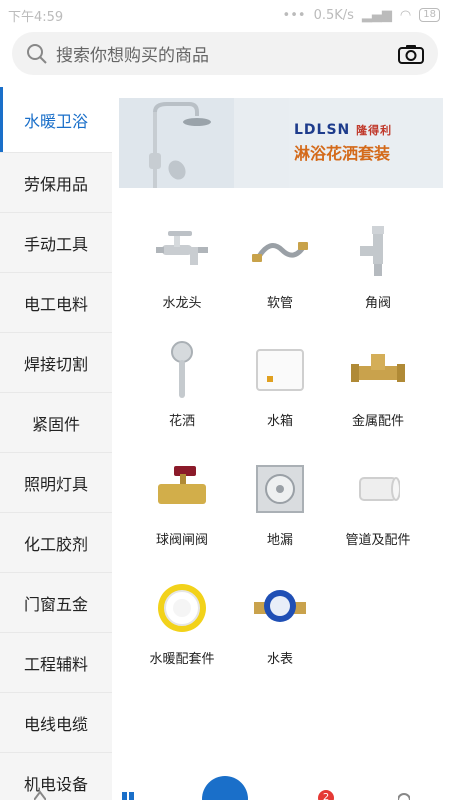 The image size is (450, 800). I want to click on banner-brand: LDLSN, so click(322, 130).